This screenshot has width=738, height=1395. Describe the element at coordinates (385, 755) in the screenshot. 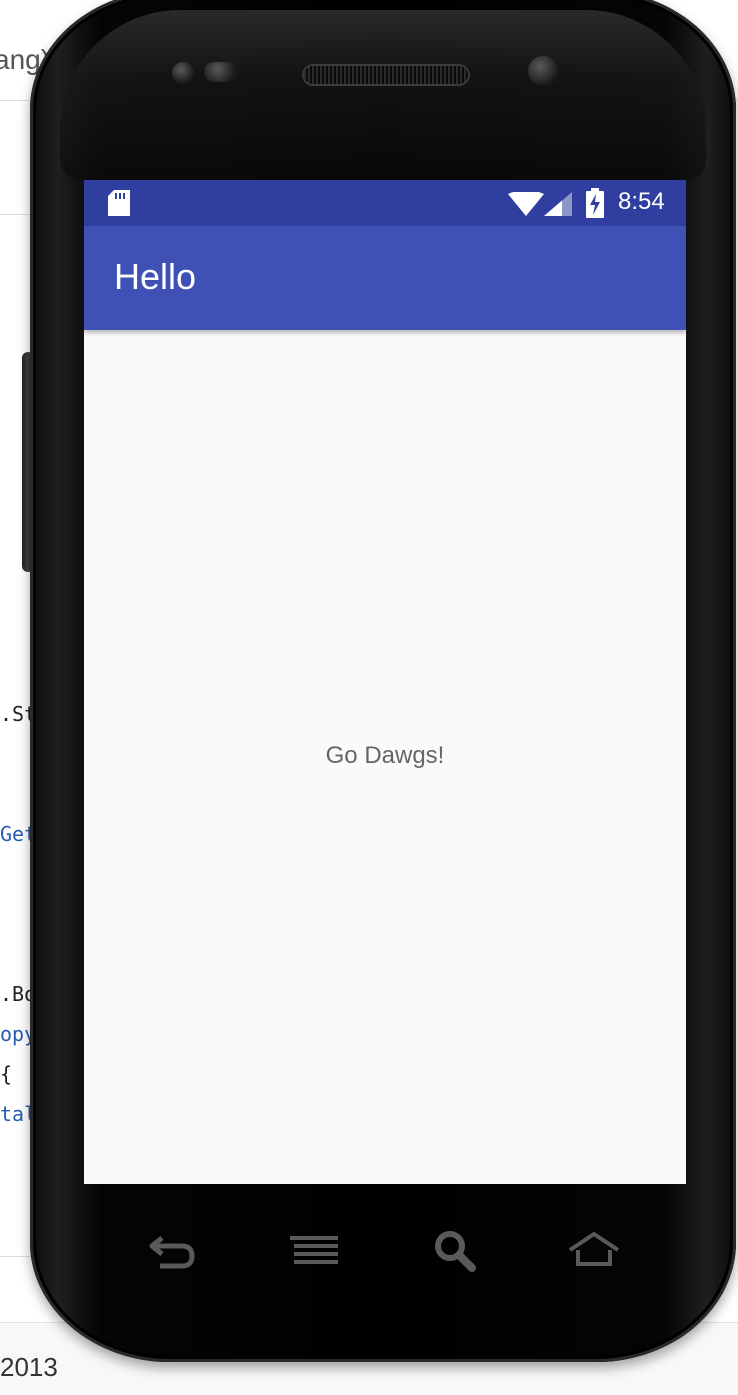

I see `main-message: Go Dawgs!` at that location.